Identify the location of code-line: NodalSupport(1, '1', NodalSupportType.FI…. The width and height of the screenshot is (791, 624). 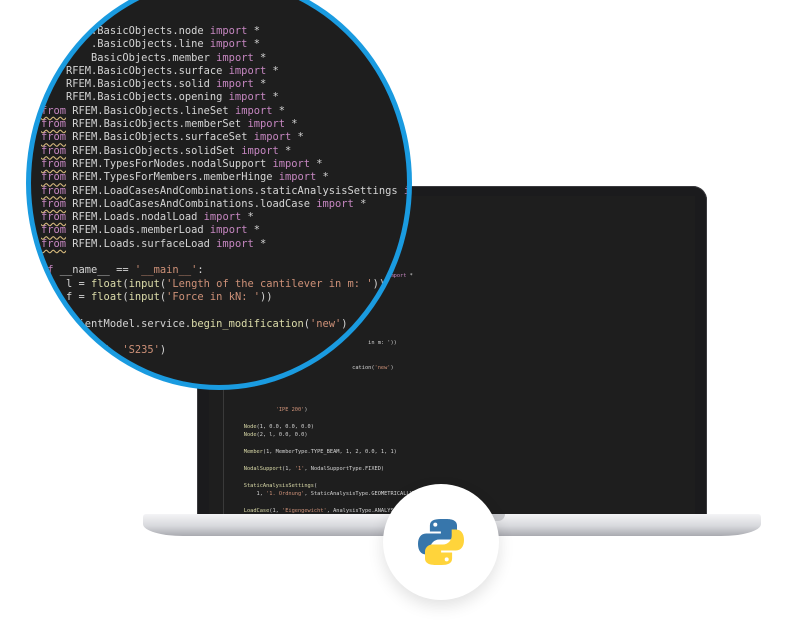
(314, 469).